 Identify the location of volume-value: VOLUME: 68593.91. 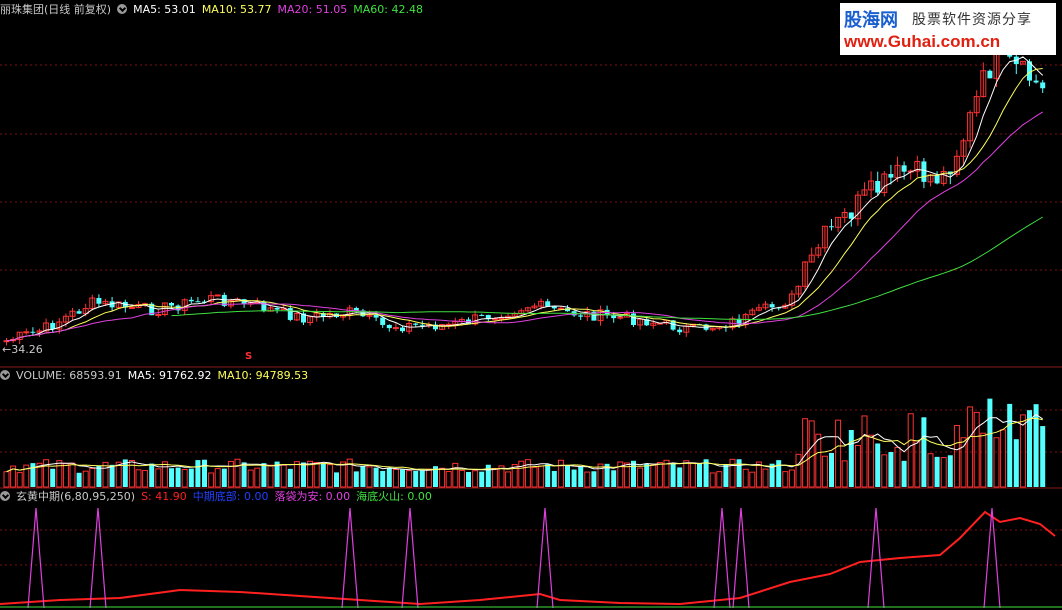
(69, 375).